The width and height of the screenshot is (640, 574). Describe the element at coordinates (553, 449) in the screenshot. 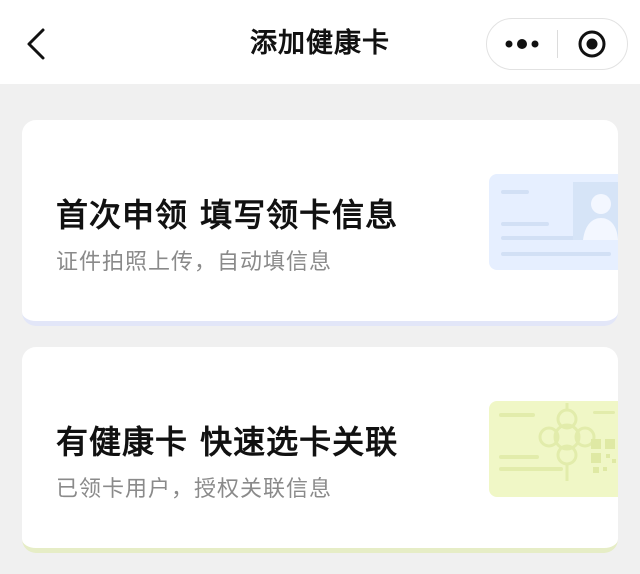

I see `health-card-icon` at that location.